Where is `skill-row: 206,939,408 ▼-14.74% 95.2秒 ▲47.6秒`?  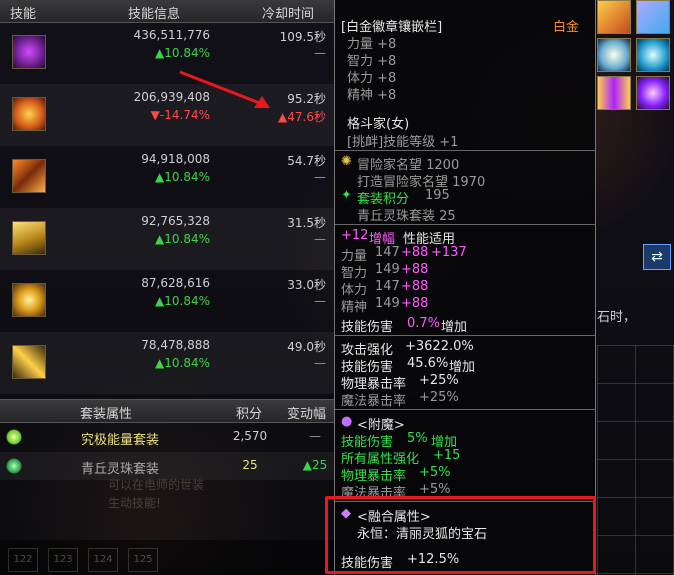
skill-row: 206,939,408 ▼-14.74% 95.2秒 ▲47.6秒 is located at coordinates (167, 115).